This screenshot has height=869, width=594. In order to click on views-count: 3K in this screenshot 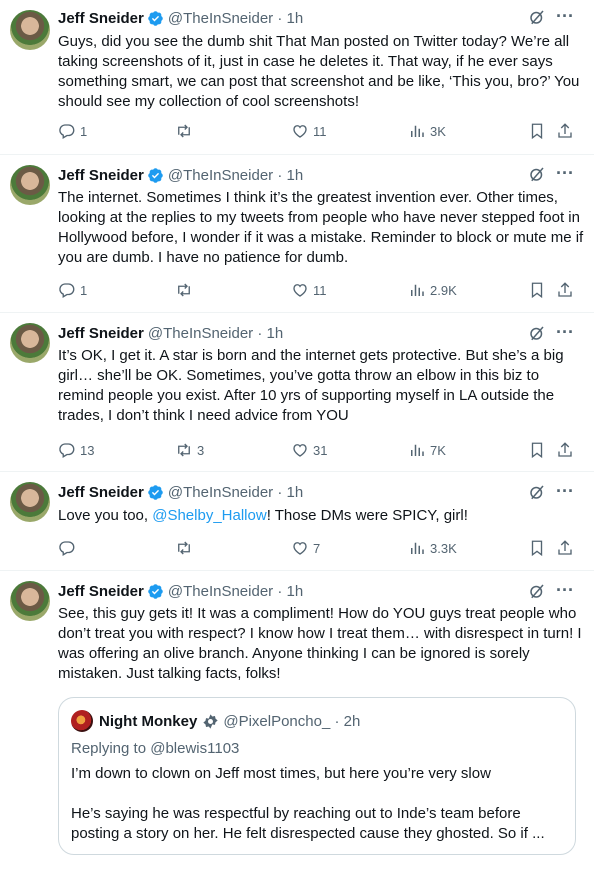, I will do `click(438, 131)`.